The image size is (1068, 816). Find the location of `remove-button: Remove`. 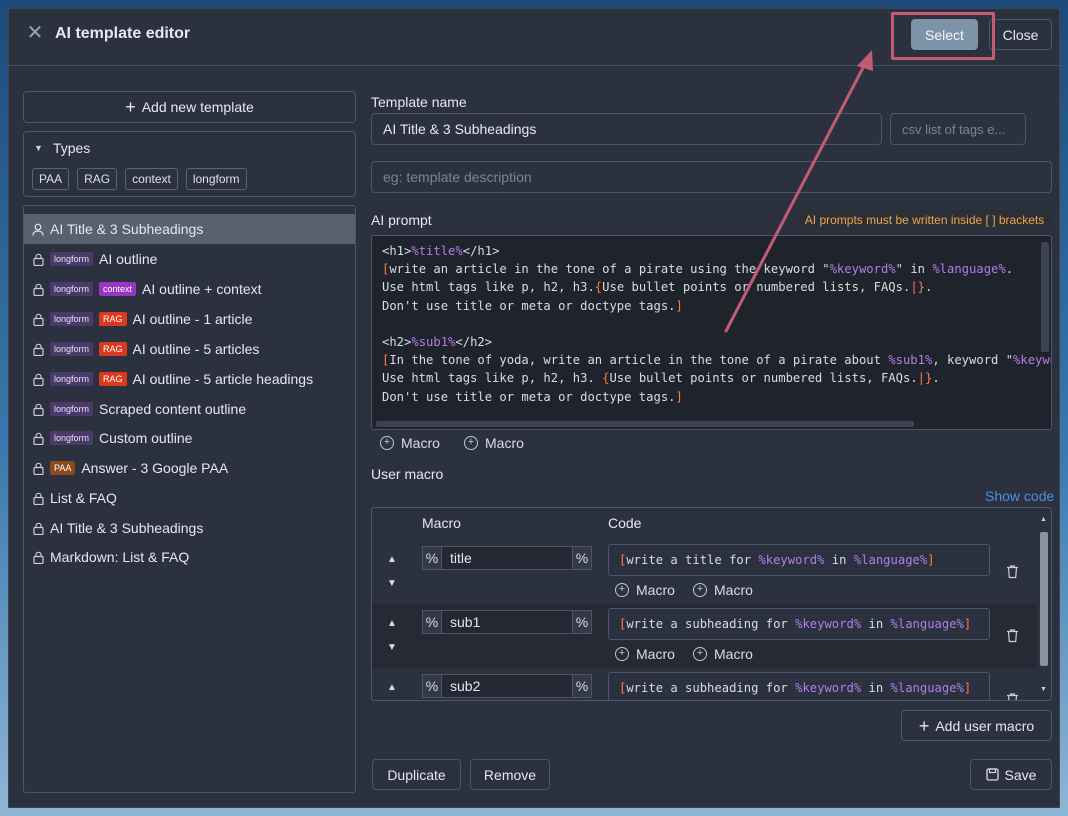

remove-button: Remove is located at coordinates (510, 774).